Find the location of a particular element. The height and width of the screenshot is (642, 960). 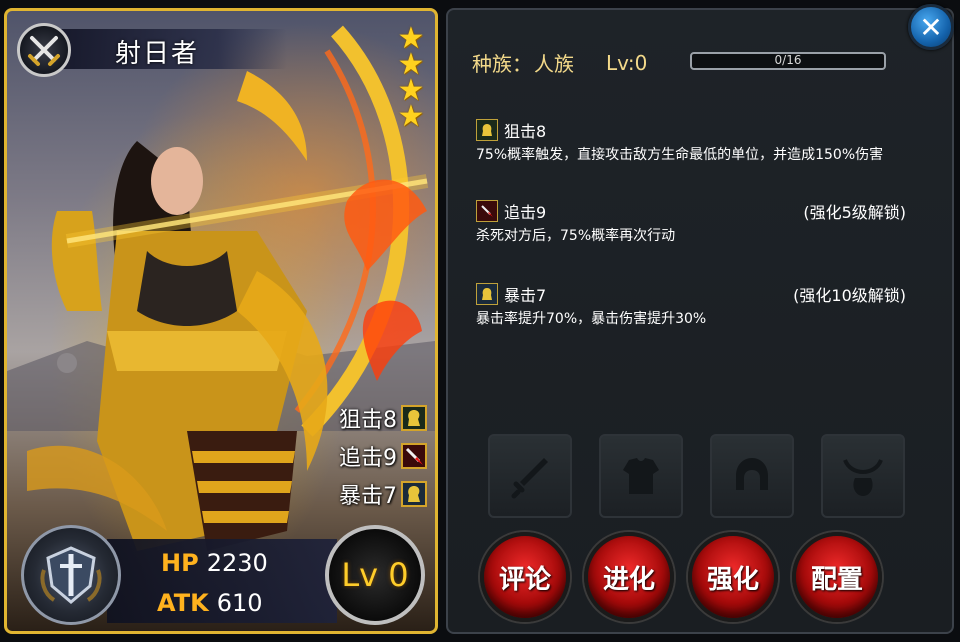

hp-label: HP is located at coordinates (180, 563).